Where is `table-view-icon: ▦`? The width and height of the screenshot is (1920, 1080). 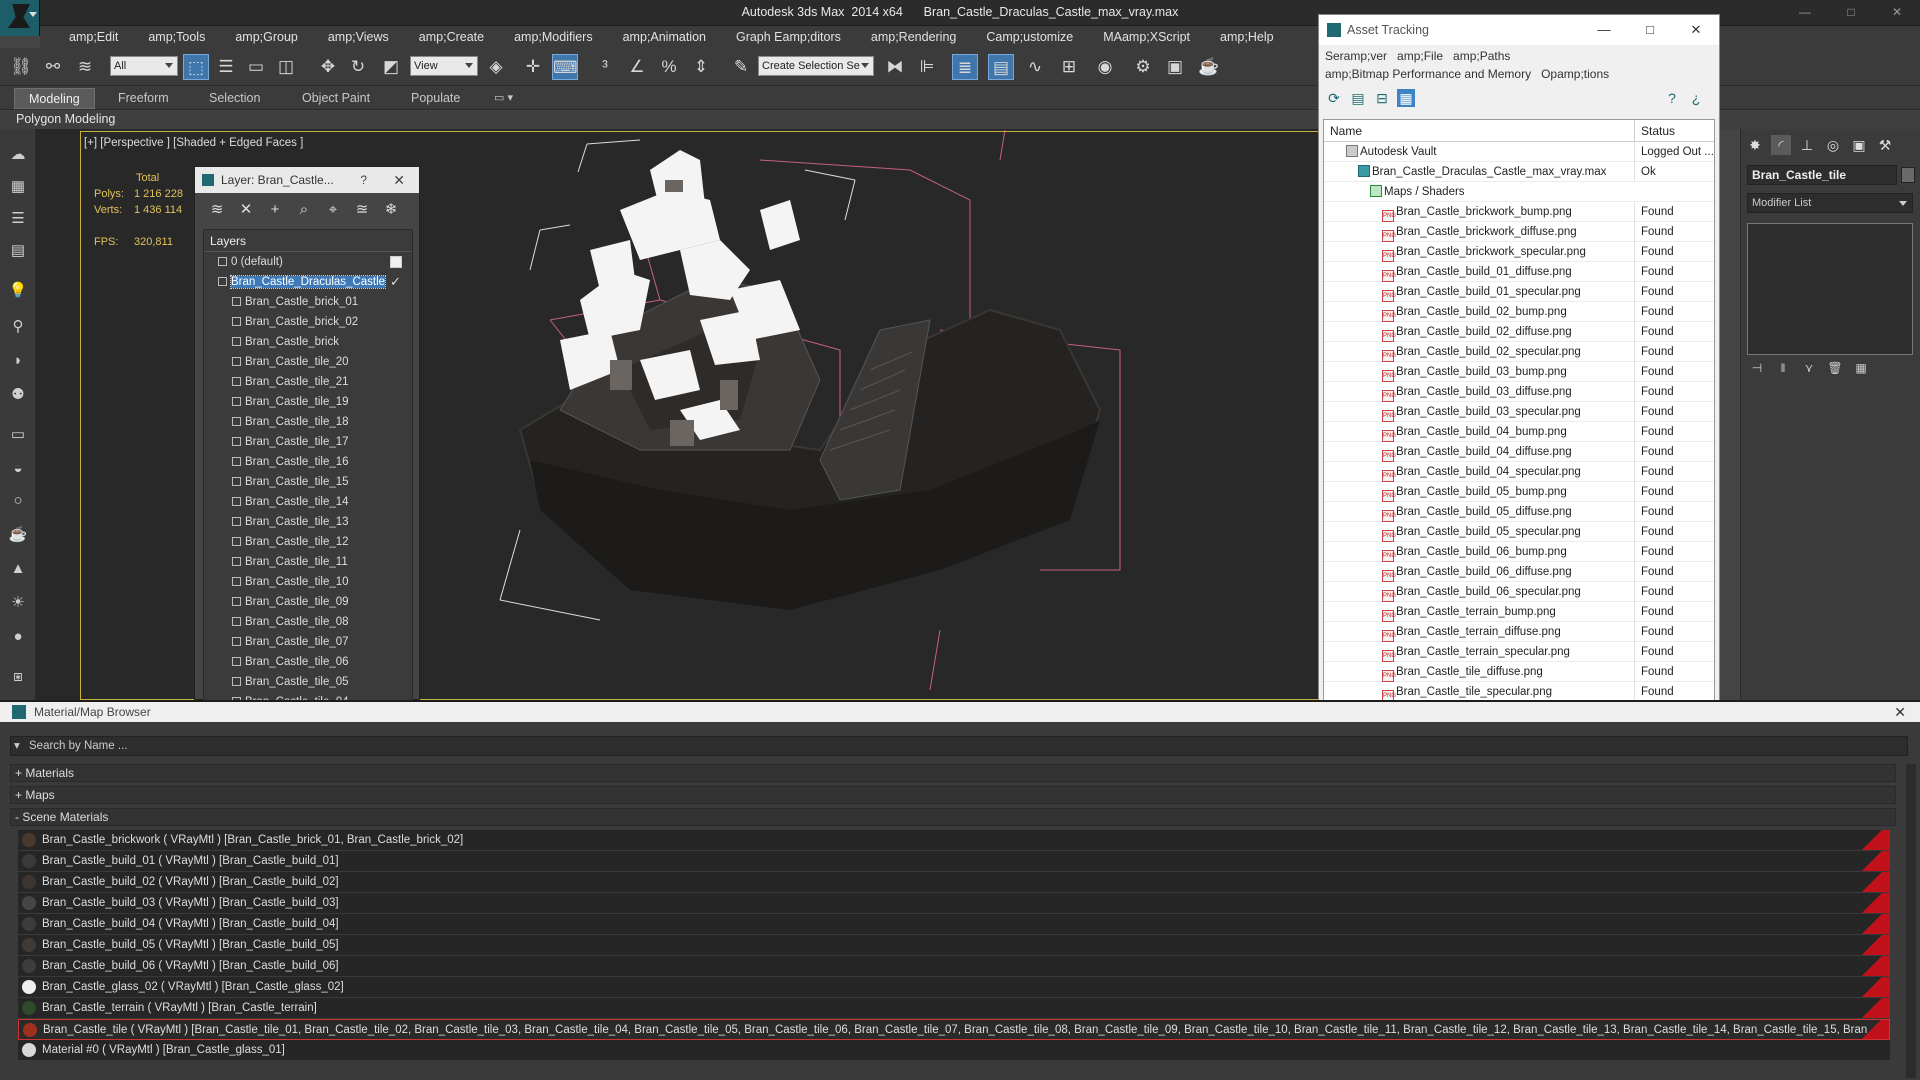 table-view-icon: ▦ is located at coordinates (1406, 98).